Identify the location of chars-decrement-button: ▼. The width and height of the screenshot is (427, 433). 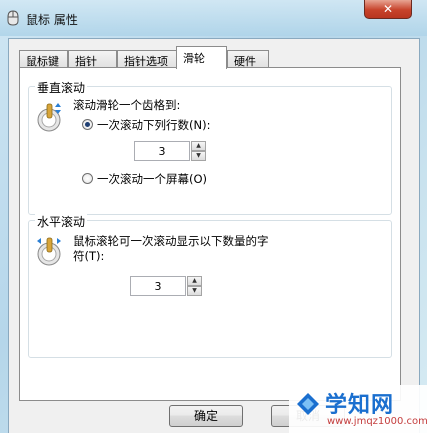
(194, 291).